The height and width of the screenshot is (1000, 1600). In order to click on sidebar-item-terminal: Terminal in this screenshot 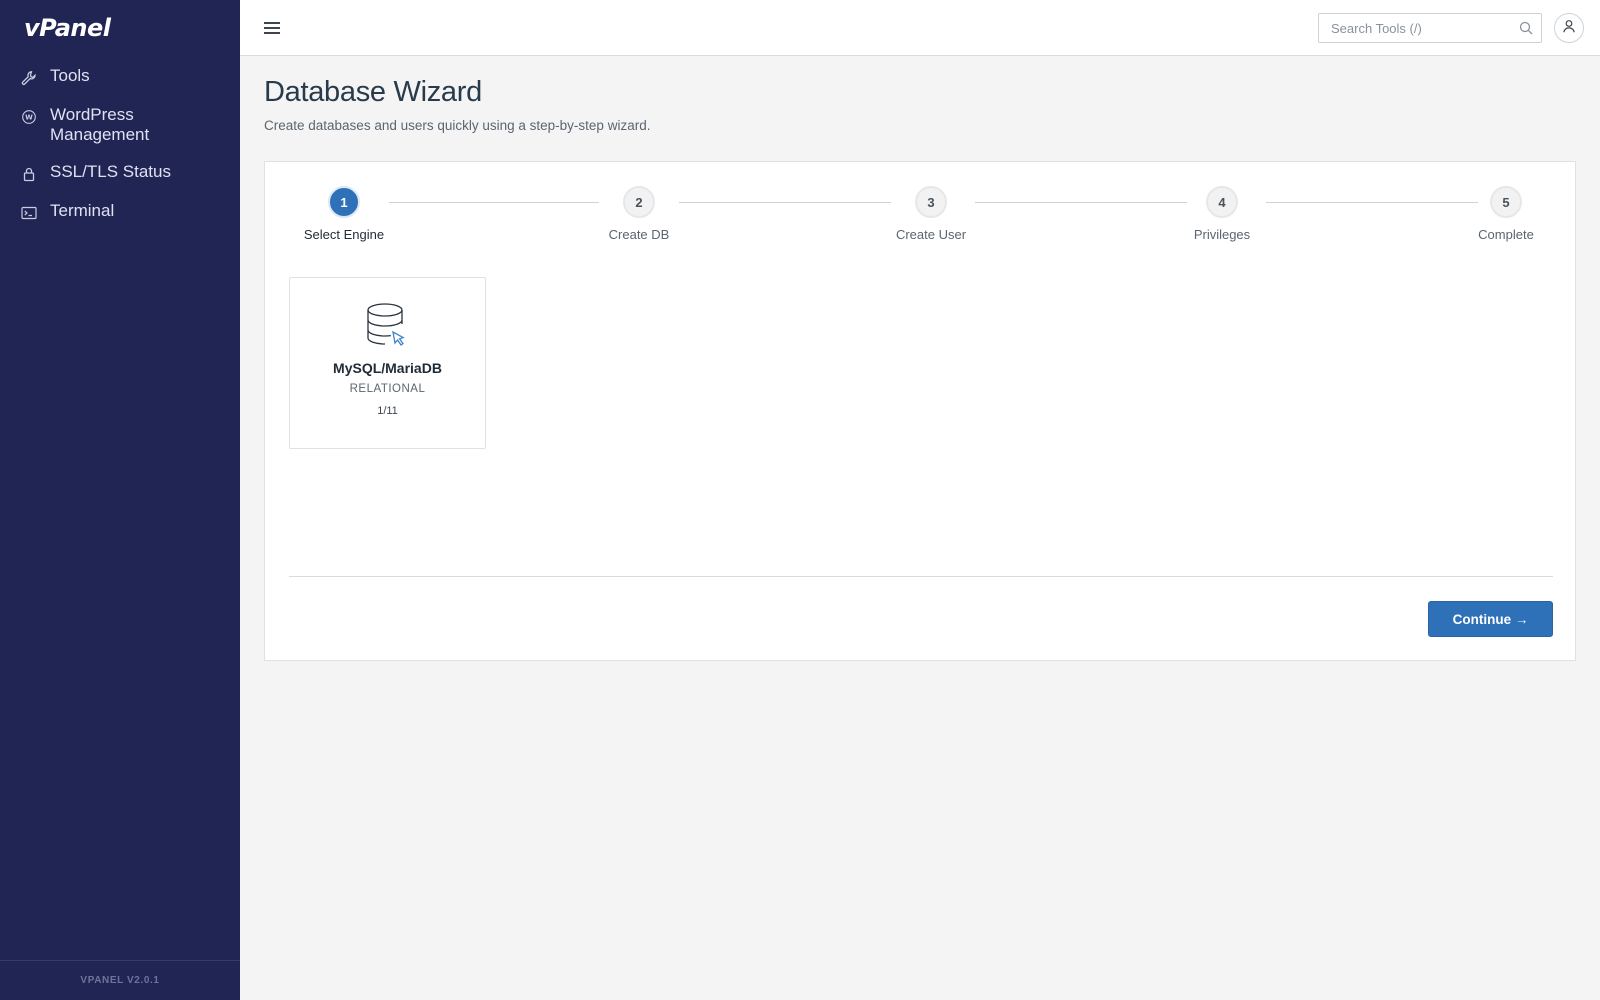, I will do `click(120, 212)`.